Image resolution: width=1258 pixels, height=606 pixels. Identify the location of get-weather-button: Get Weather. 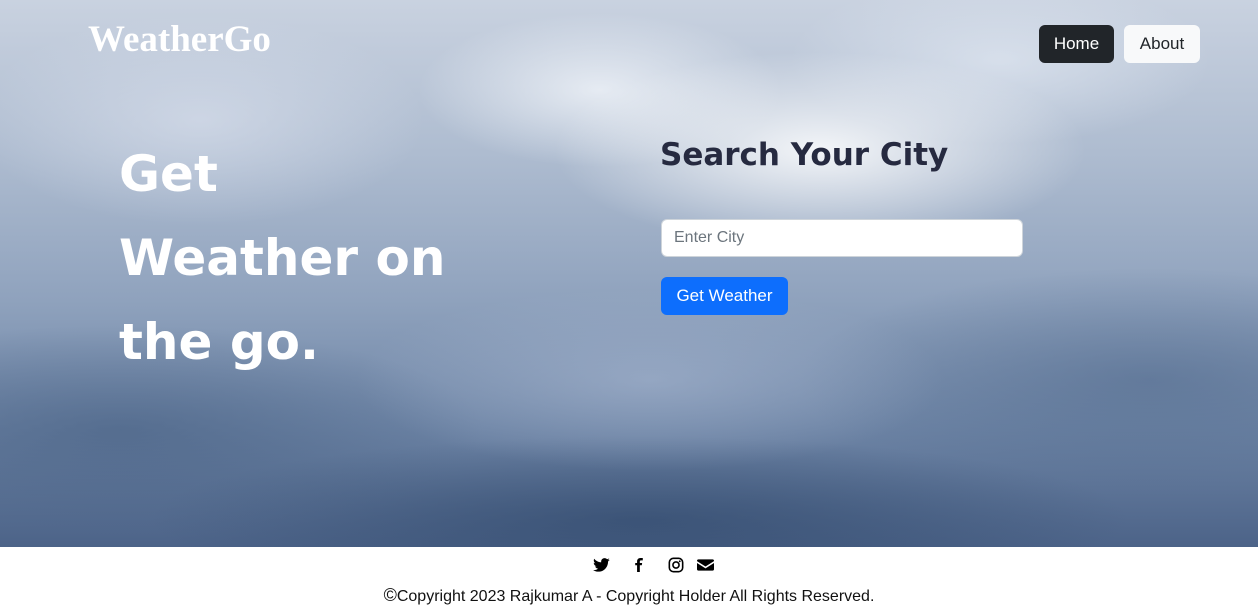
(724, 296).